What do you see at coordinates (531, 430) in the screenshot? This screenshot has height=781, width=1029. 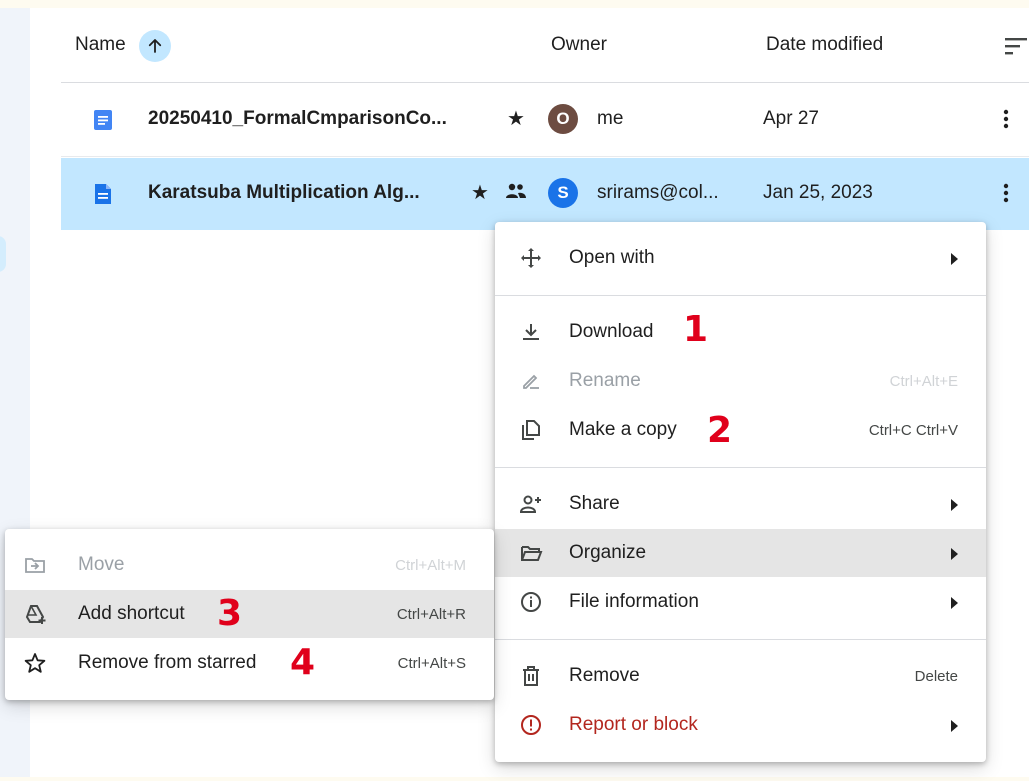 I see `copy-icon` at bounding box center [531, 430].